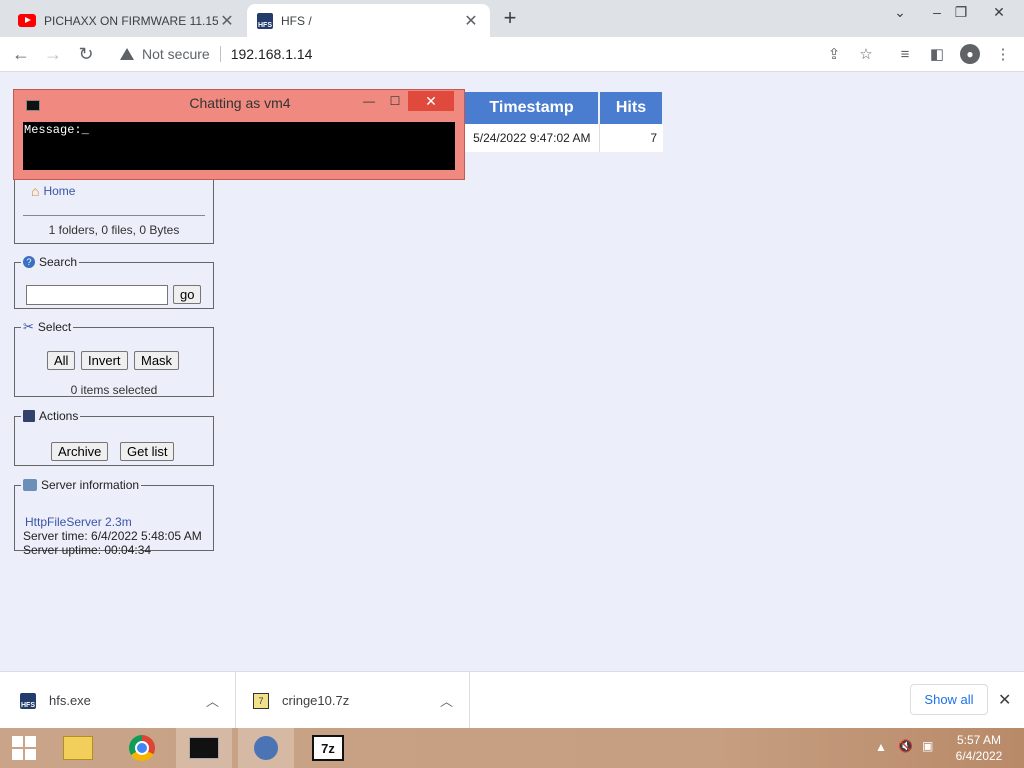 Image resolution: width=1024 pixels, height=768 pixels. I want to click on scissors-icon: ✂, so click(28, 326).